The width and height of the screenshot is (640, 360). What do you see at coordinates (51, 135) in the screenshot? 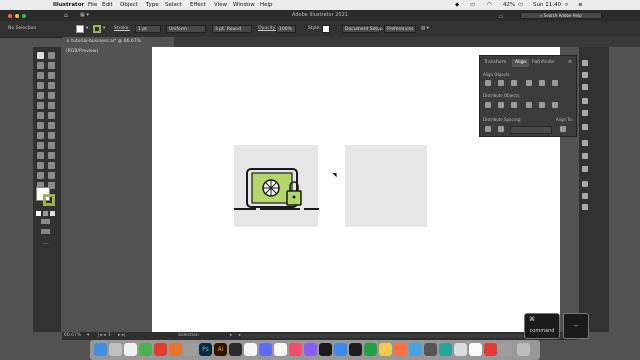
I see `shape-builder-tool-icon` at bounding box center [51, 135].